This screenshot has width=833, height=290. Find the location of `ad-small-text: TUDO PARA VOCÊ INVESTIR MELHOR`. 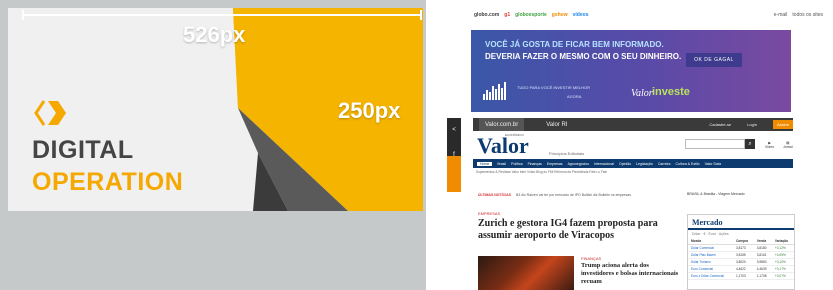

ad-small-text: TUDO PARA VOCÊ INVESTIR MELHOR is located at coordinates (554, 87).